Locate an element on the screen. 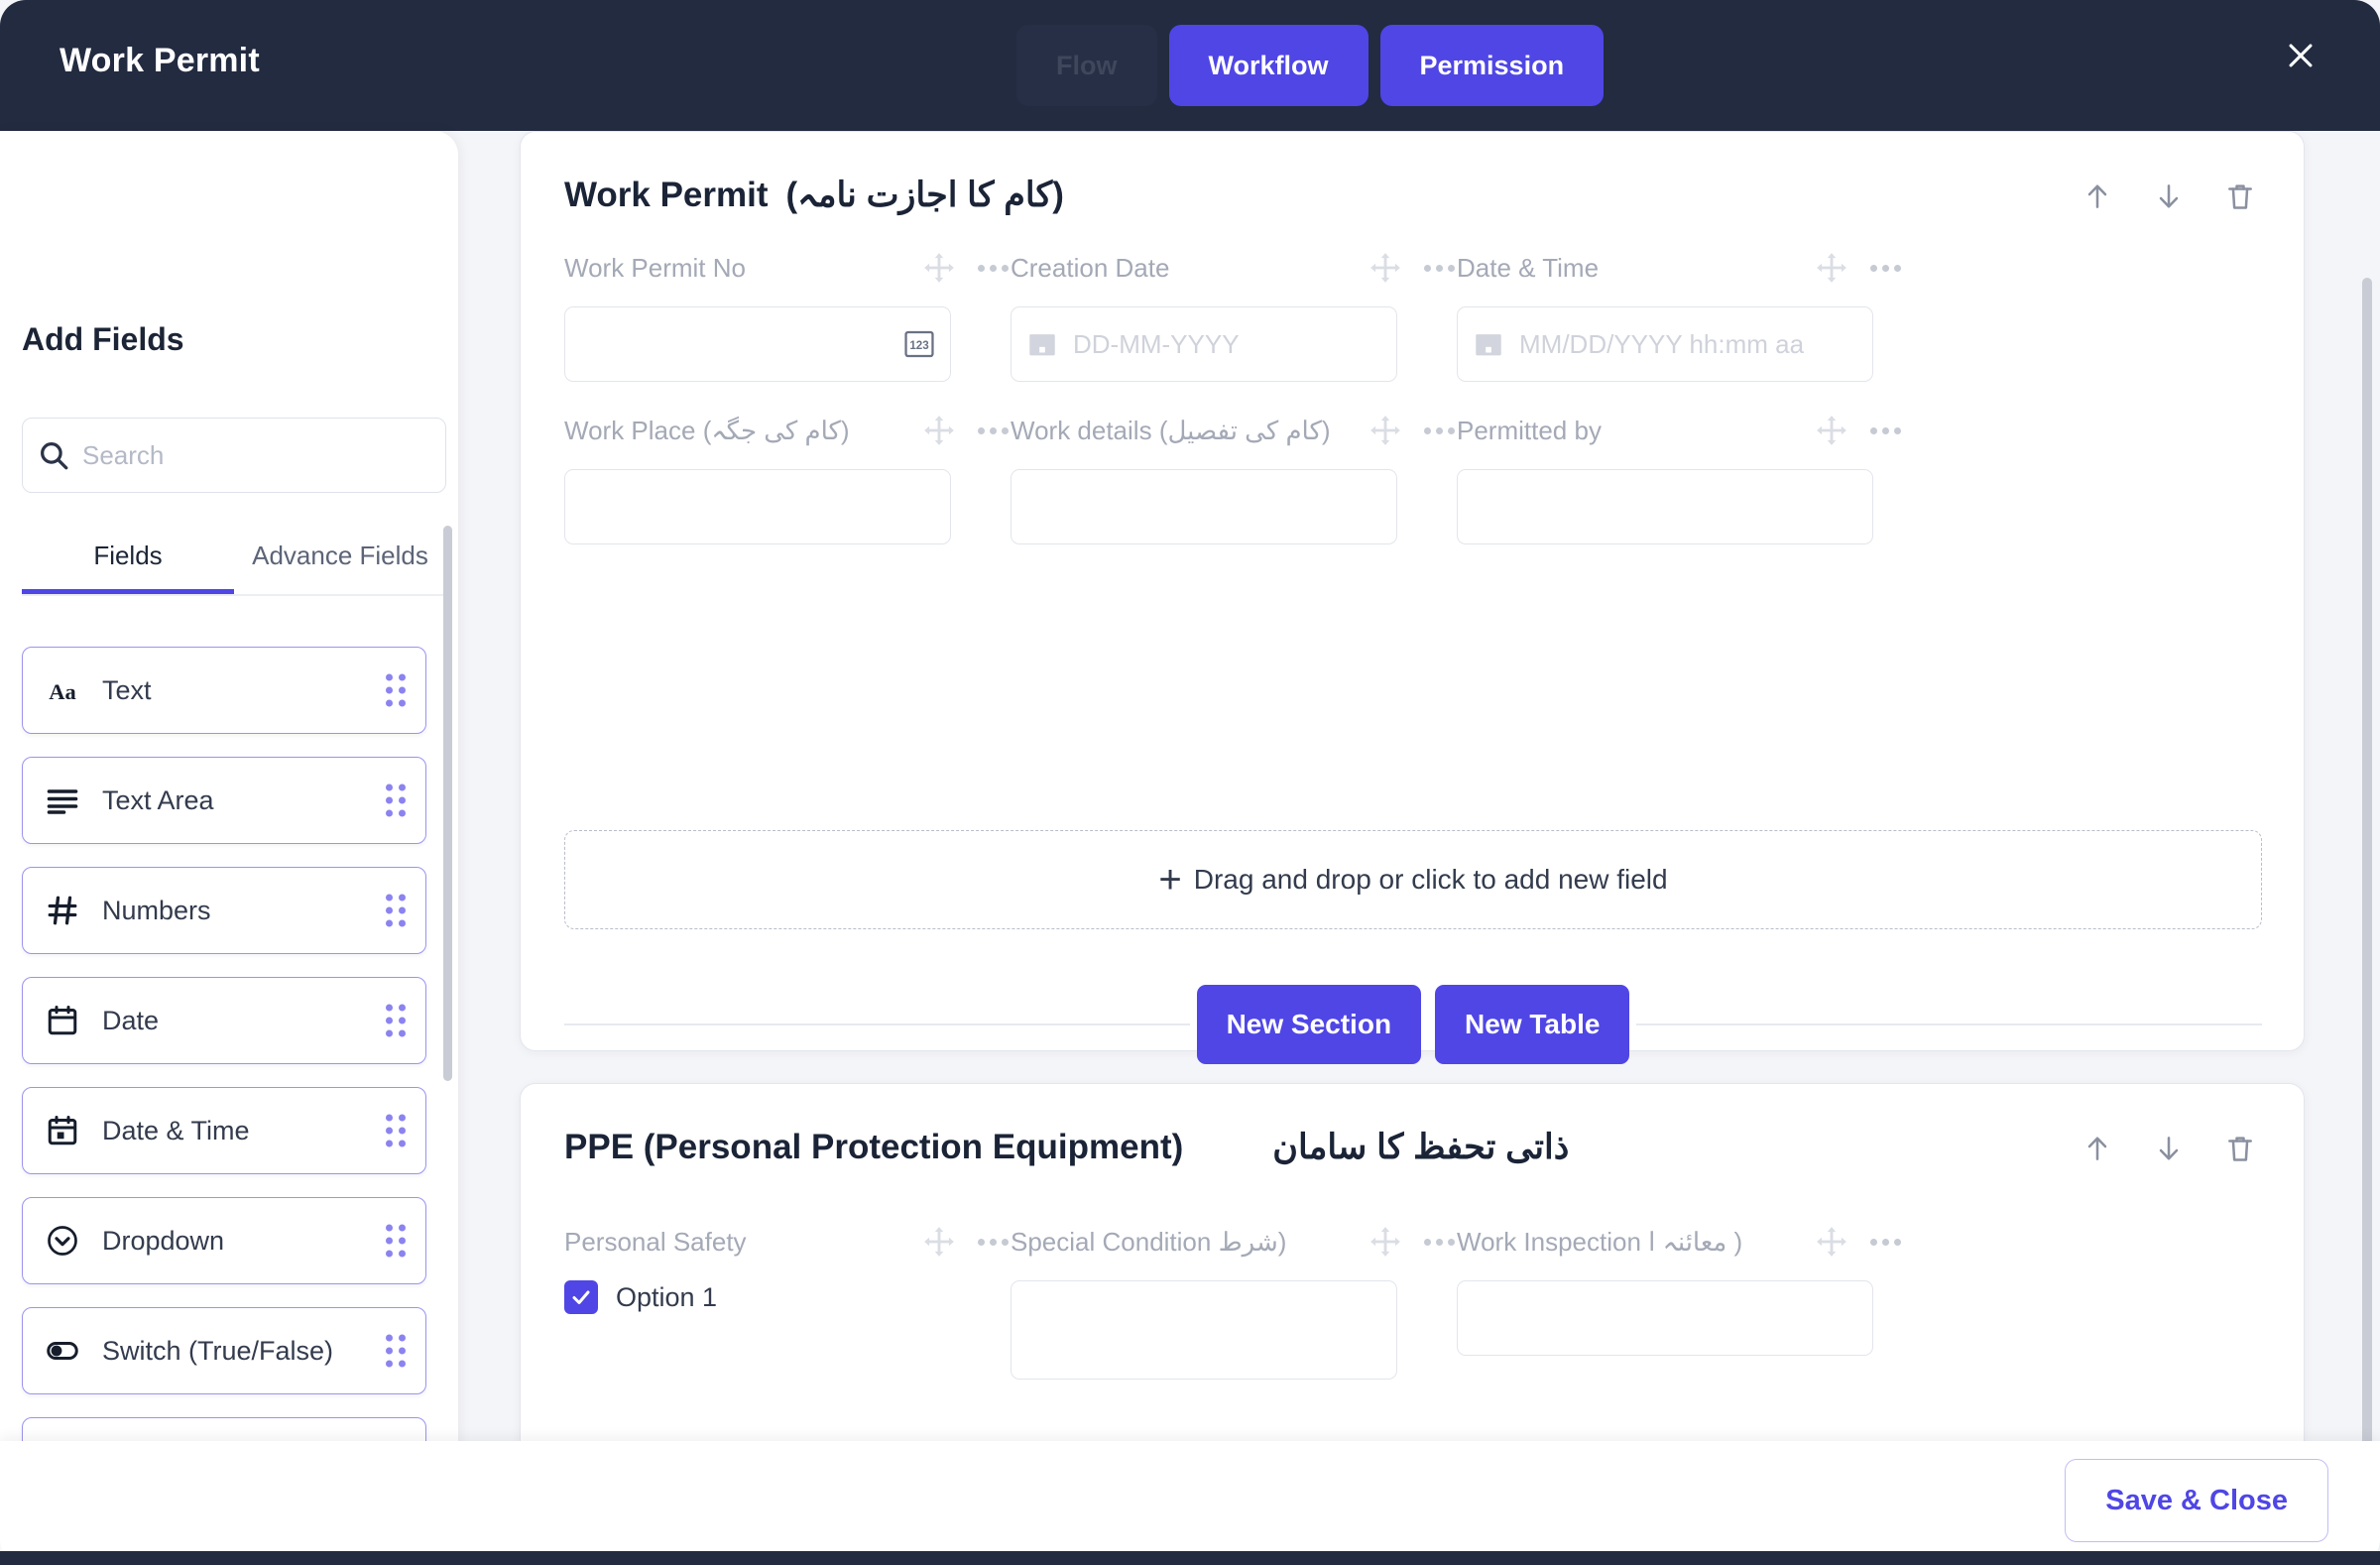 This screenshot has width=2380, height=1565. section-header: Work Permit (کام کا اجازت نامہ) is located at coordinates (1412, 173).